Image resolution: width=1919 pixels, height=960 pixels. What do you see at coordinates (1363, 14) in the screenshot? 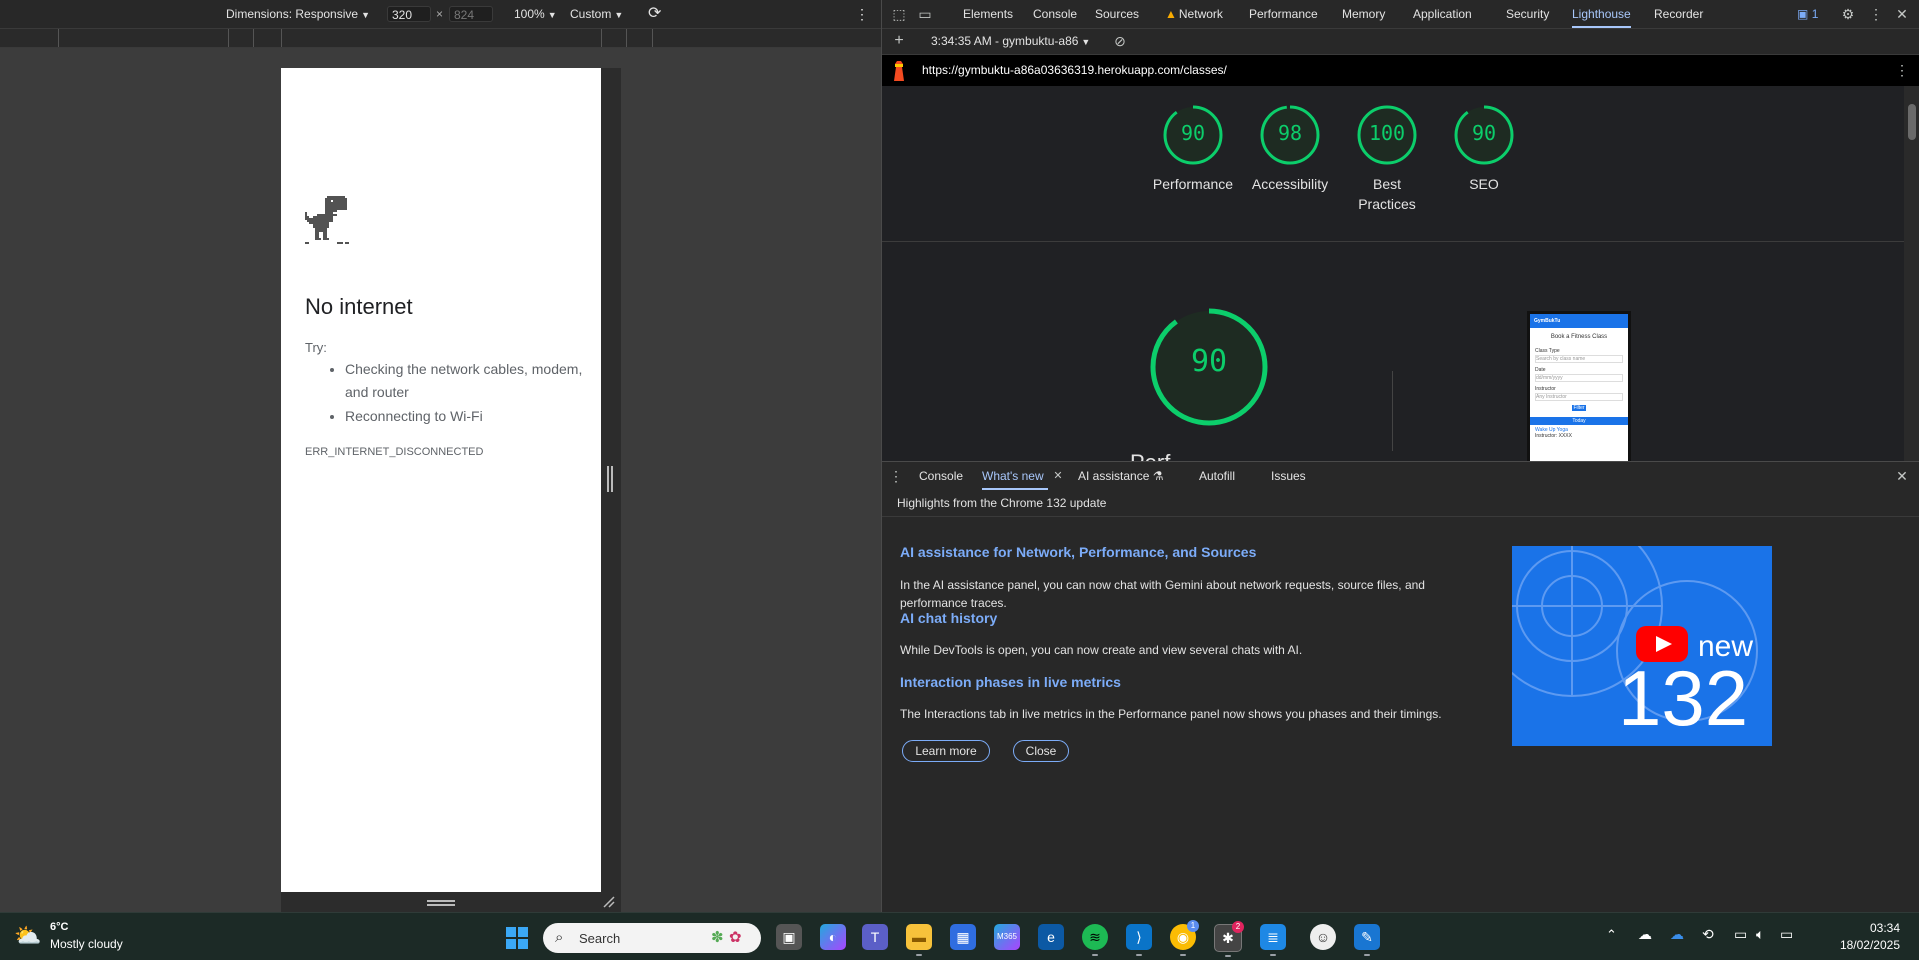
I see `tab-memory: Memory` at bounding box center [1363, 14].